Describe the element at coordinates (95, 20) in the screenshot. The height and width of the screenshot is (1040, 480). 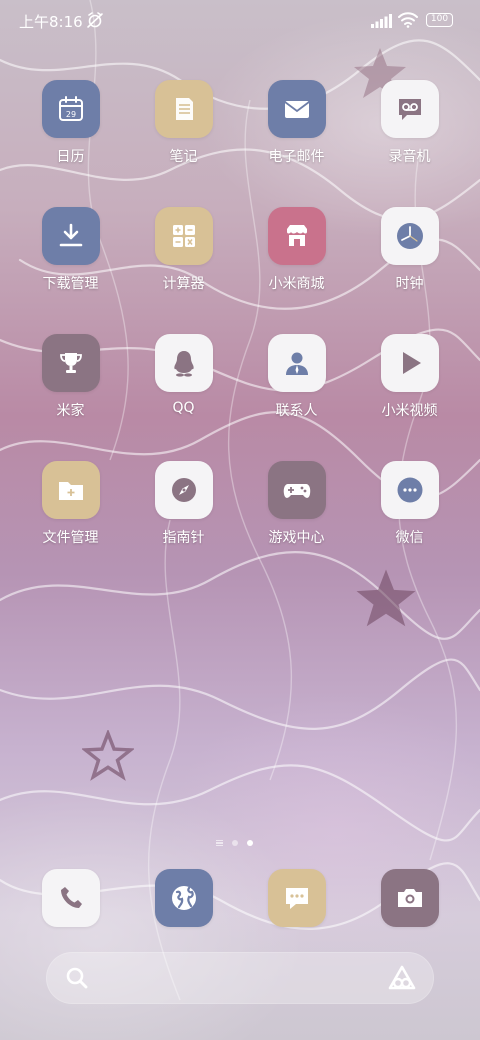
I see `alarm-off-icon` at that location.